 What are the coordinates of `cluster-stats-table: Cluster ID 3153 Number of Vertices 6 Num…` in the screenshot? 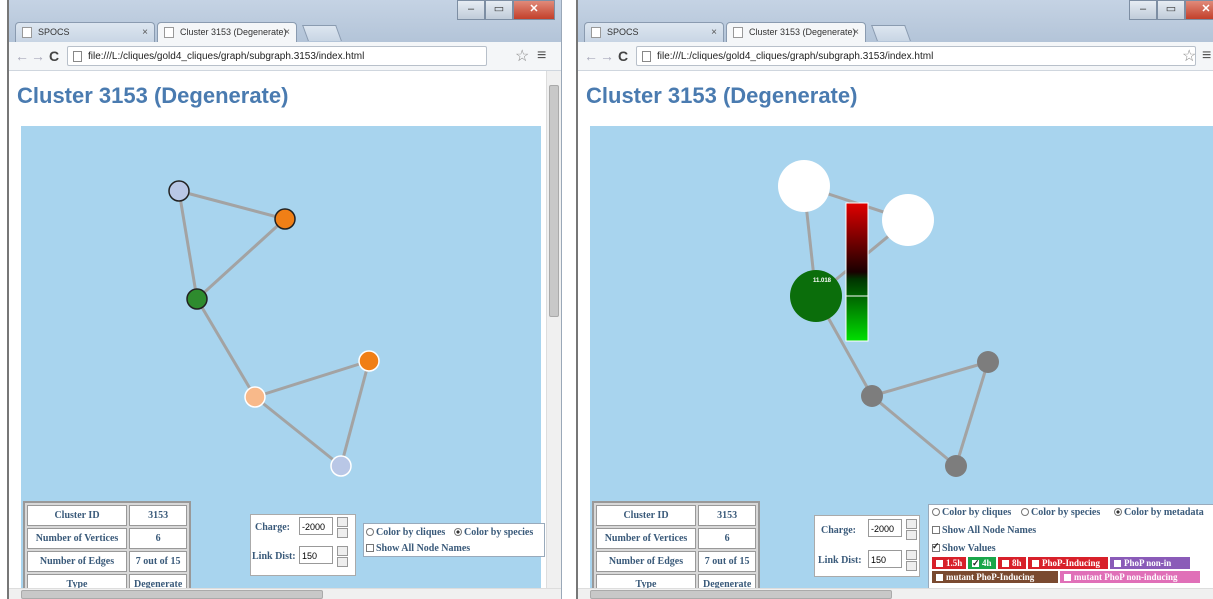 It's located at (676, 546).